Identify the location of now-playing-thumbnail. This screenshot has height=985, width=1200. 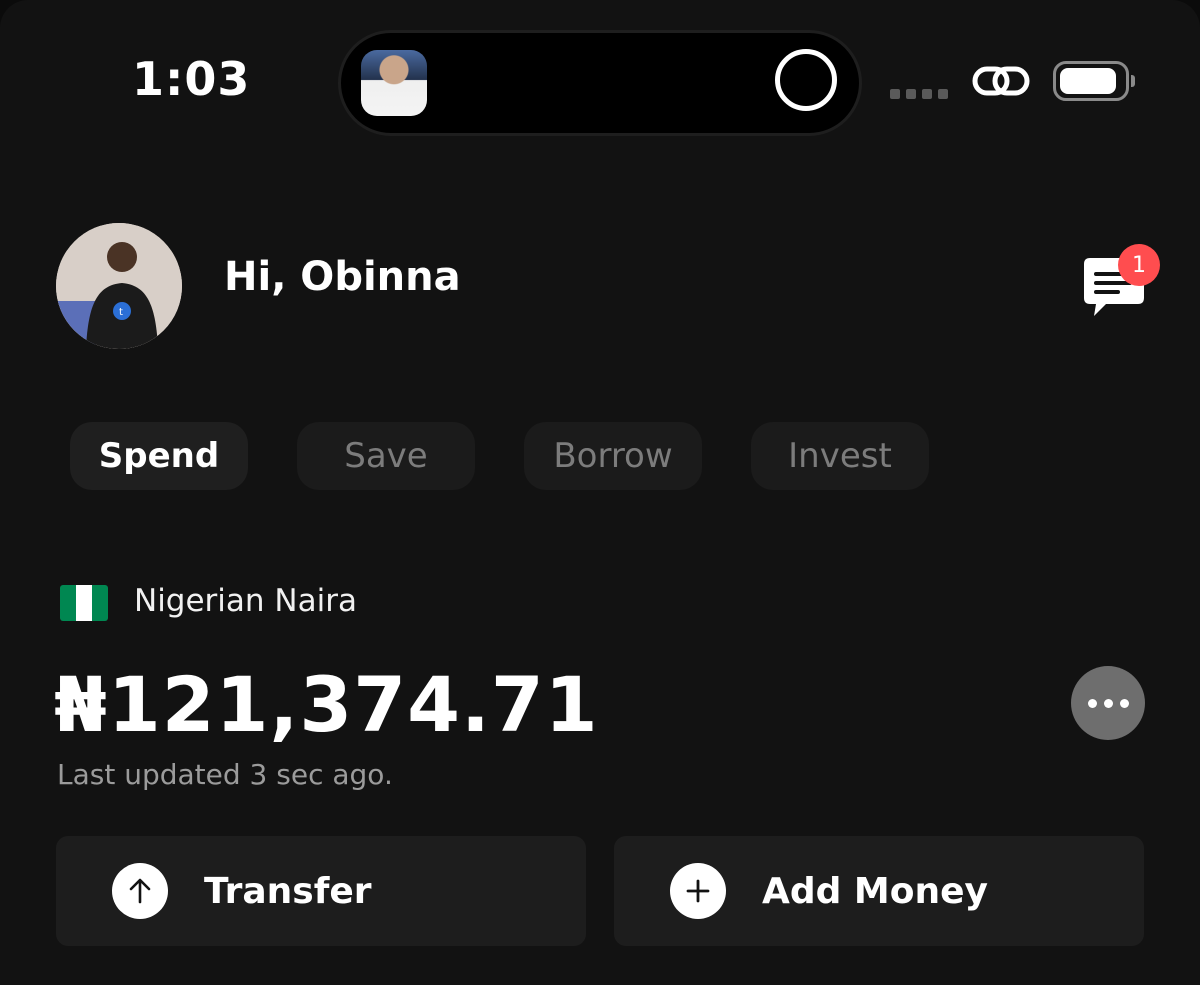
(394, 83).